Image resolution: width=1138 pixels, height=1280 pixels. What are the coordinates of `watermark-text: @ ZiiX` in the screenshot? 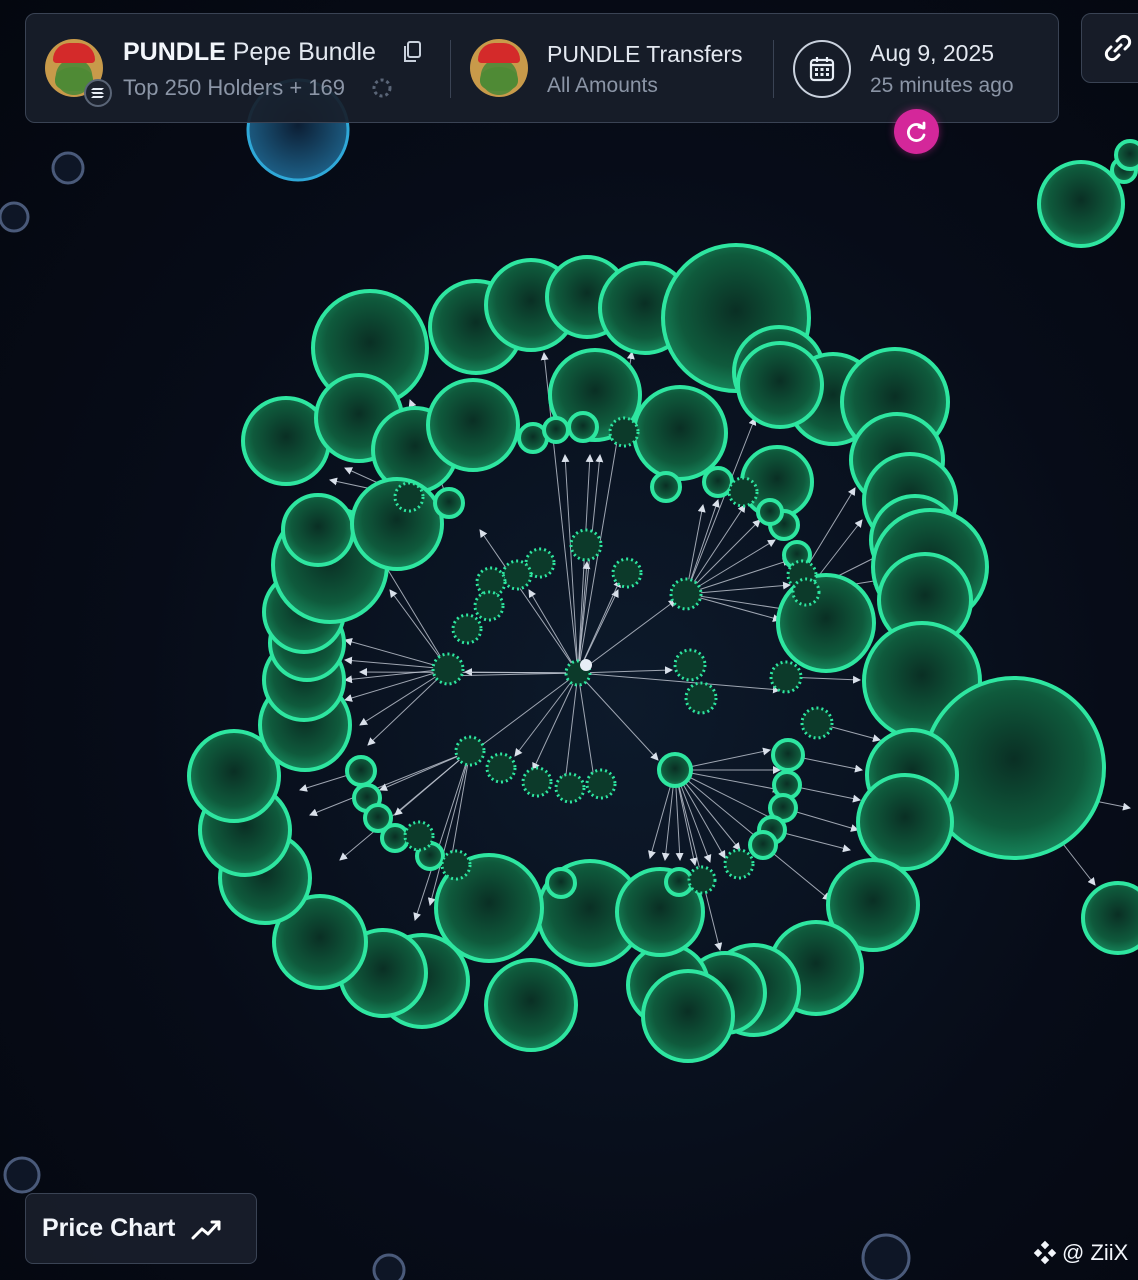 It's located at (1095, 1252).